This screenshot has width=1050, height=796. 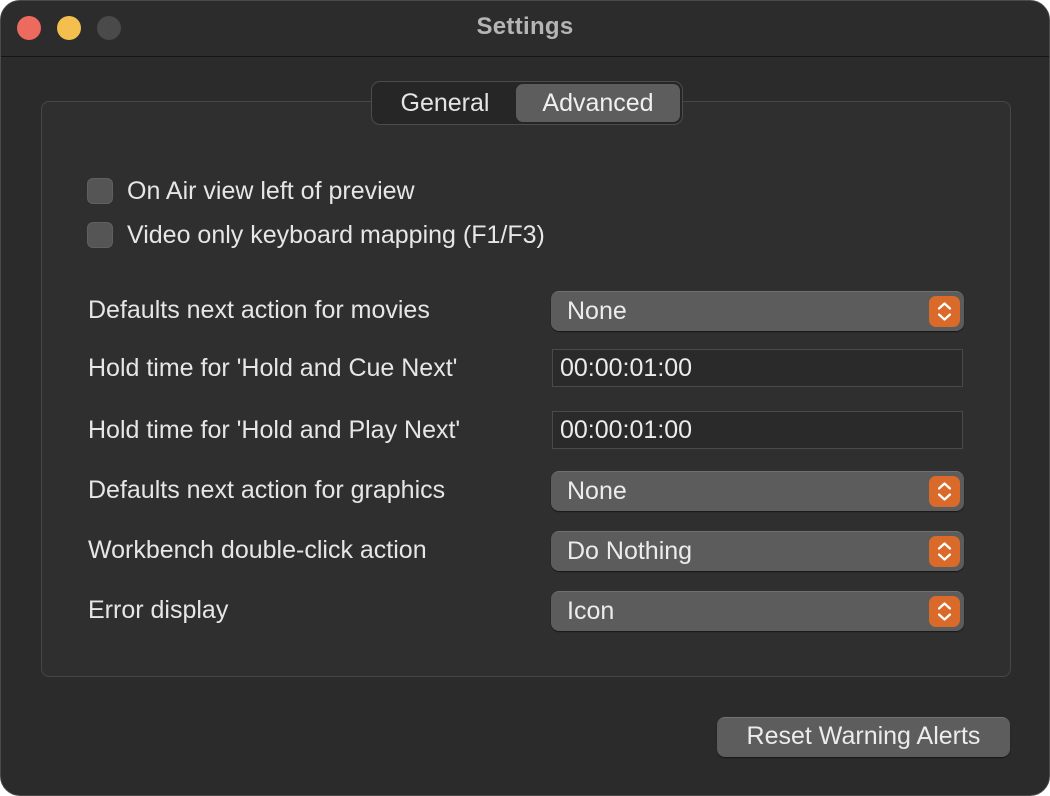 I want to click on on-air-view-left-checkbox, so click(x=100, y=191).